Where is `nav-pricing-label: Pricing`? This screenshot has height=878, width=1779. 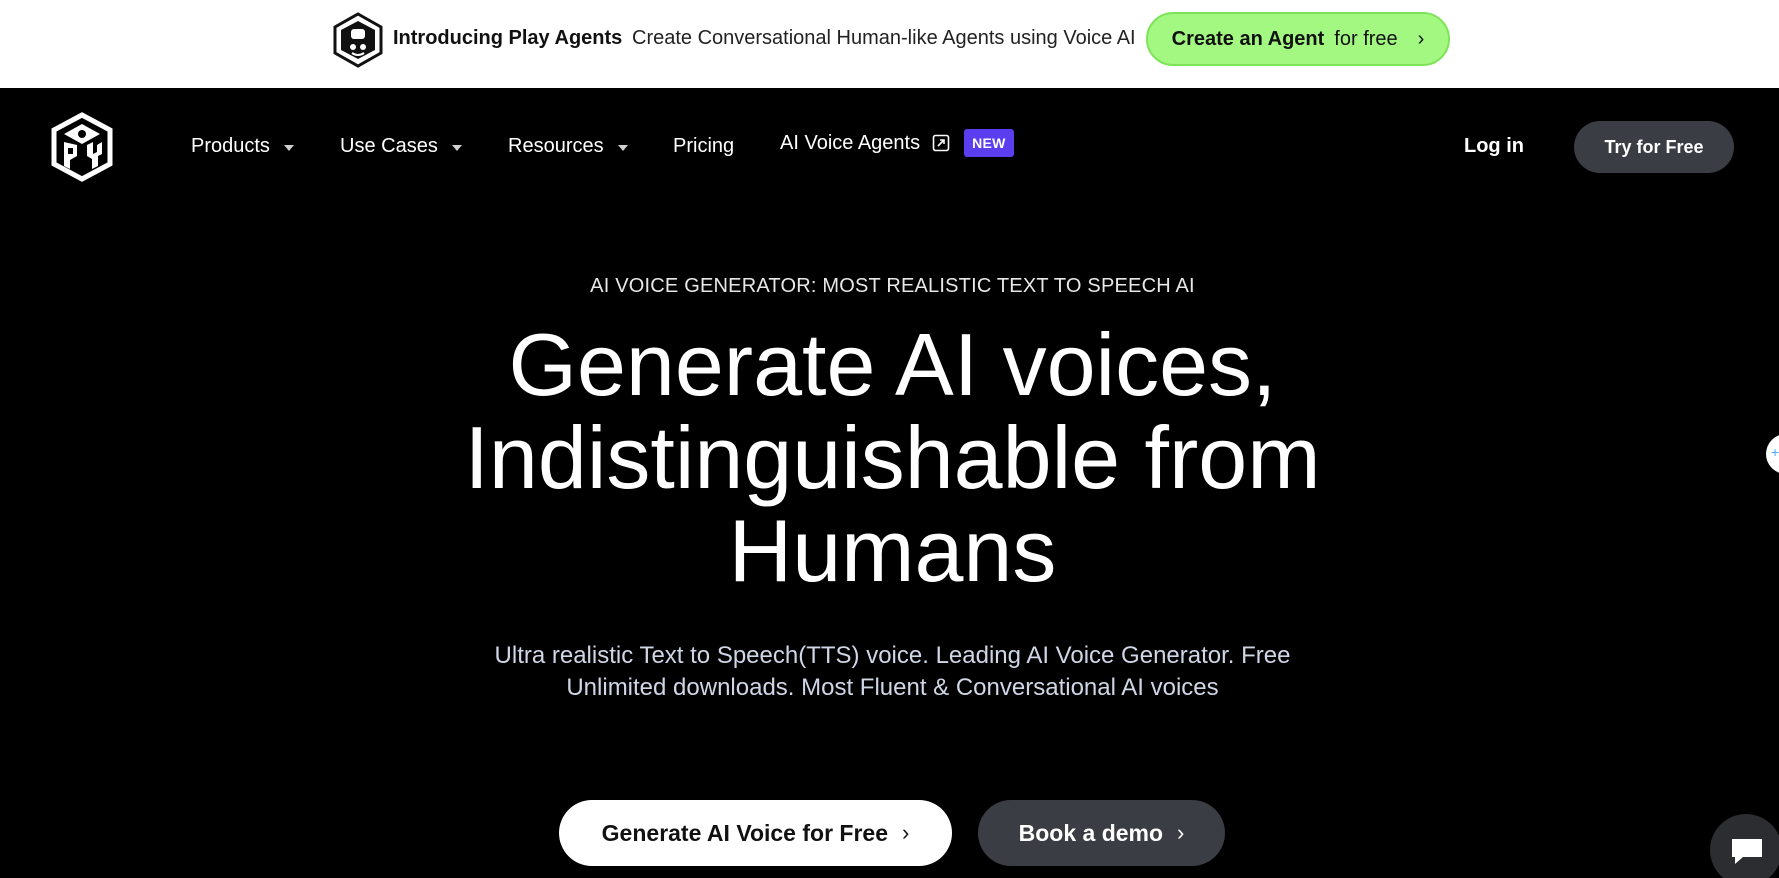
nav-pricing-label: Pricing is located at coordinates (704, 146).